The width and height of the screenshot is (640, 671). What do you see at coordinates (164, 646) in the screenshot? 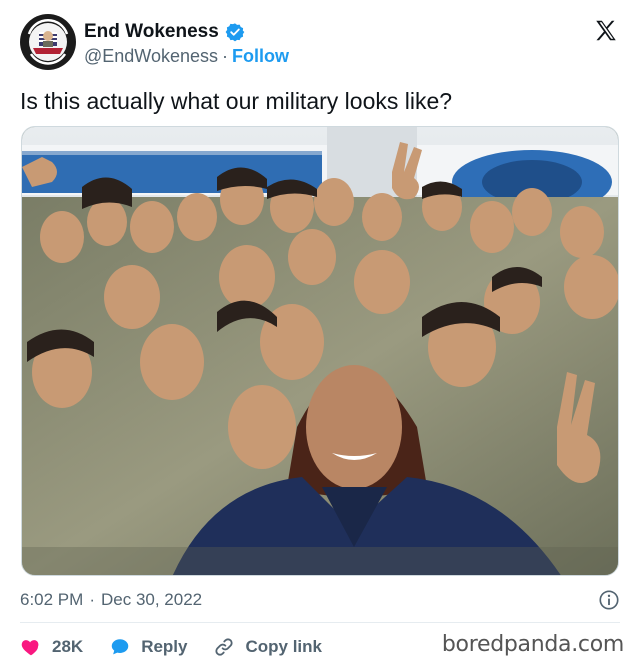
I see `reply-label: Reply` at bounding box center [164, 646].